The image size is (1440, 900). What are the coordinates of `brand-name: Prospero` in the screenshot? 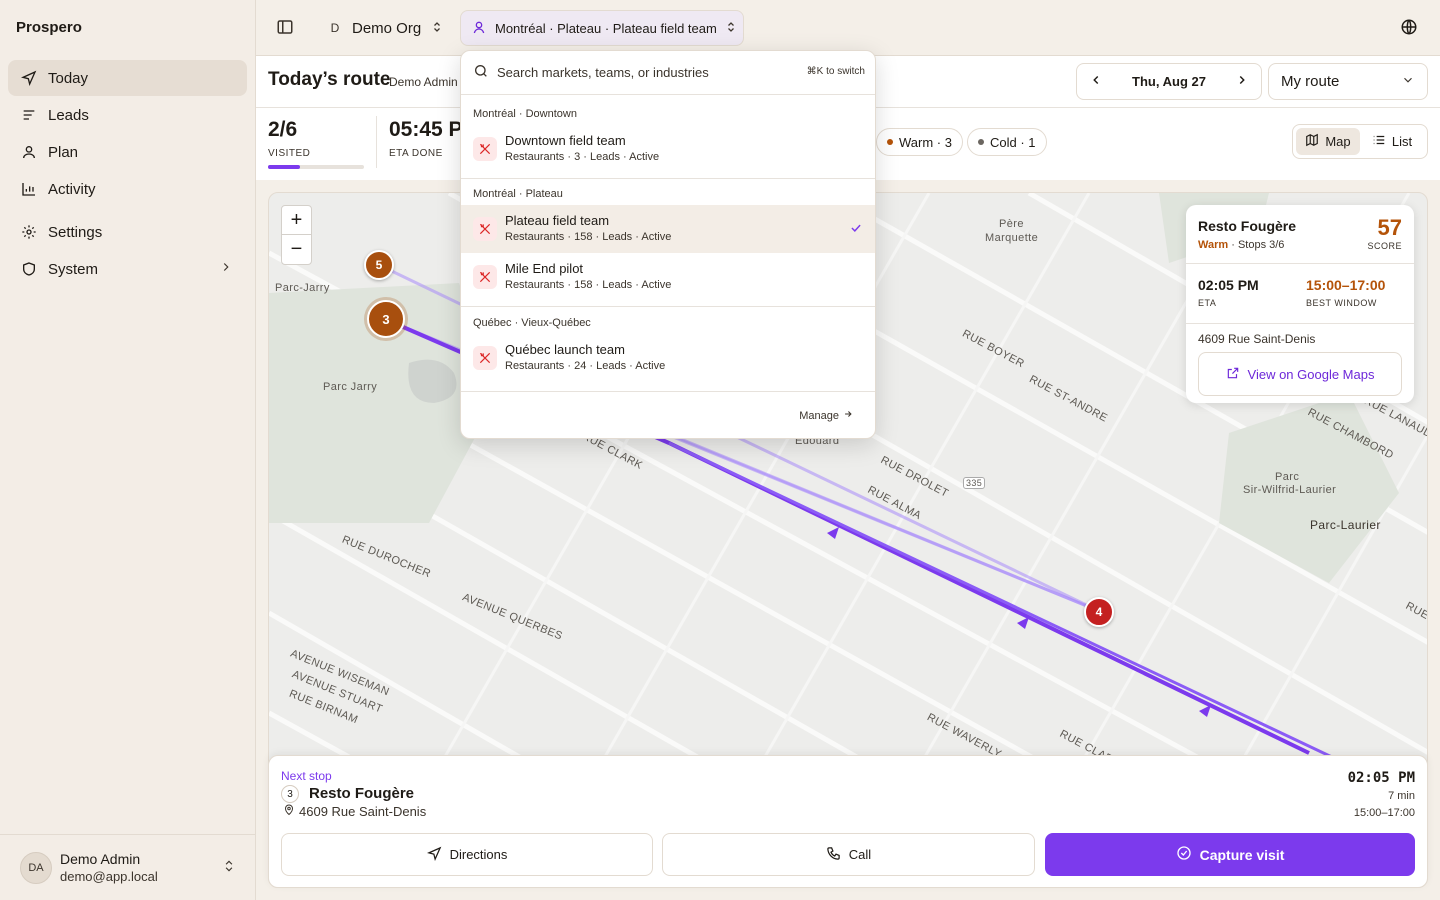 It's located at (49, 27).